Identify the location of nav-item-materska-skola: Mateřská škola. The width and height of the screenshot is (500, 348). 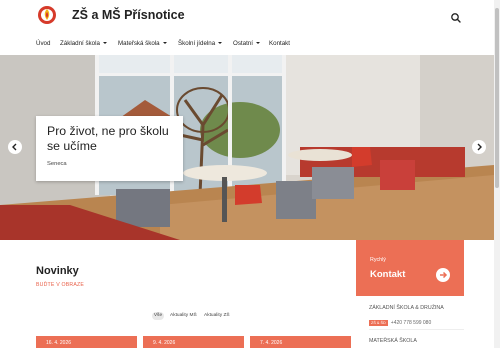
(142, 43).